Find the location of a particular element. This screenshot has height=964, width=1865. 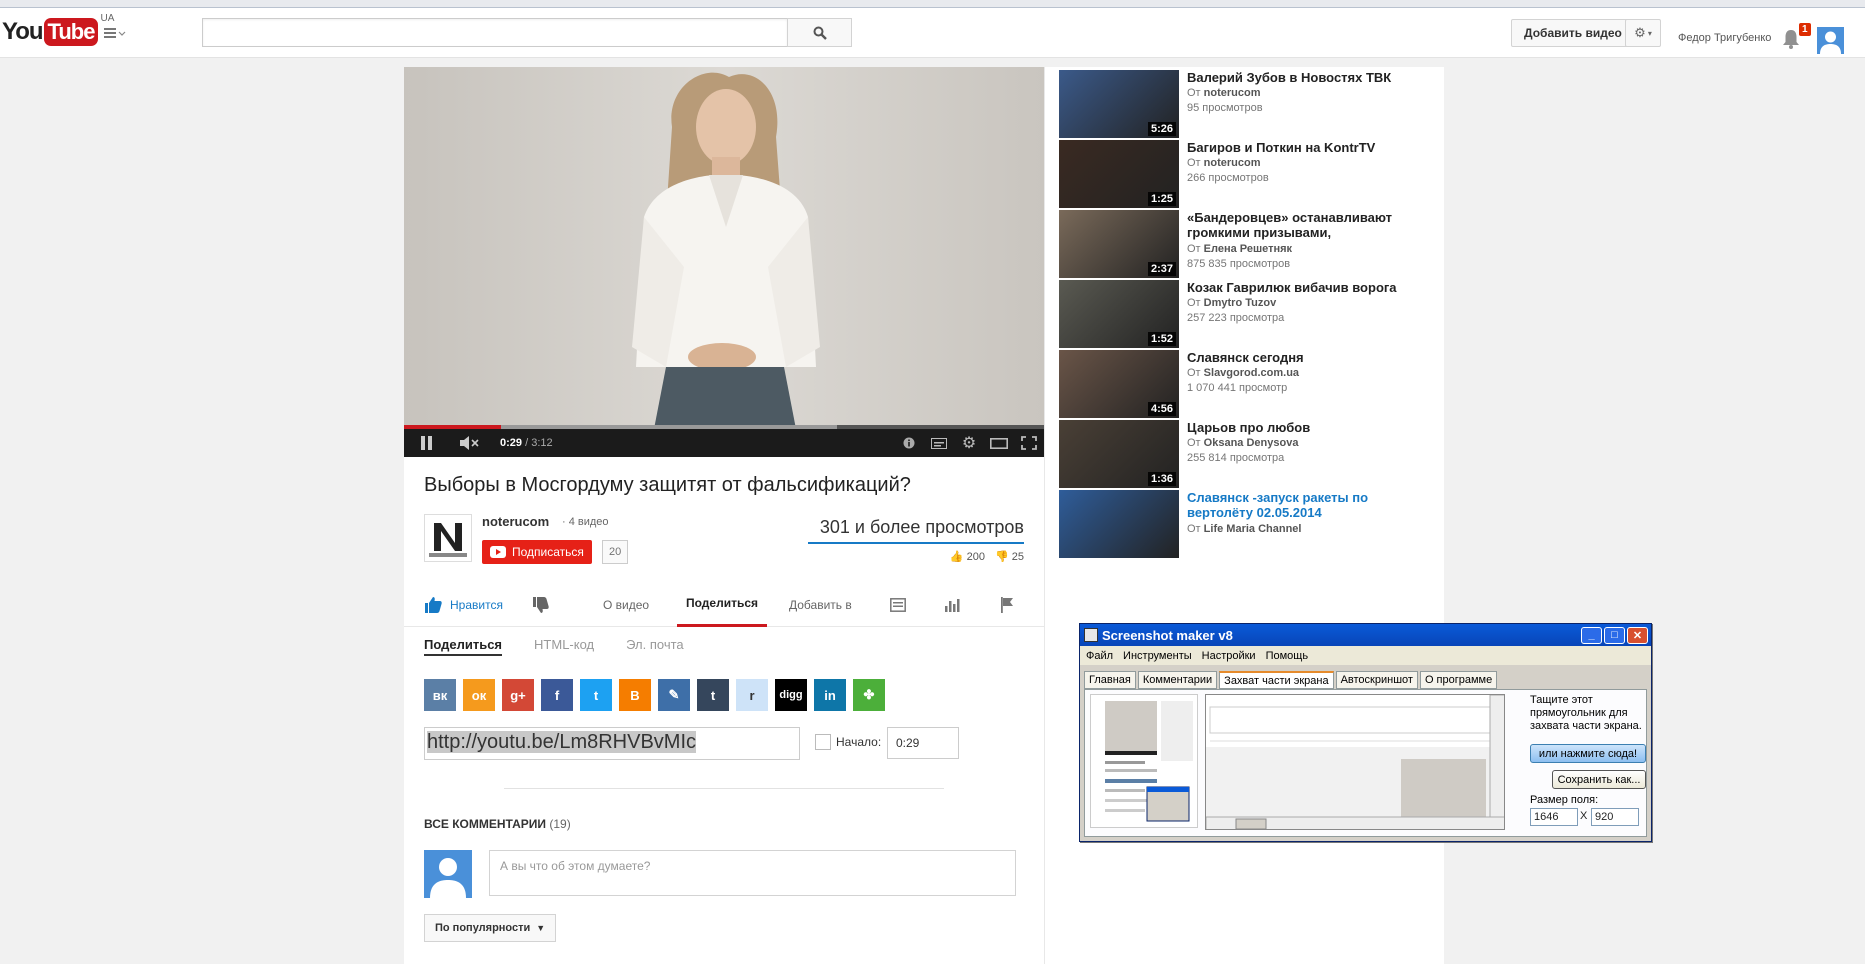

video-thumbnail: 1:25 is located at coordinates (1119, 174).